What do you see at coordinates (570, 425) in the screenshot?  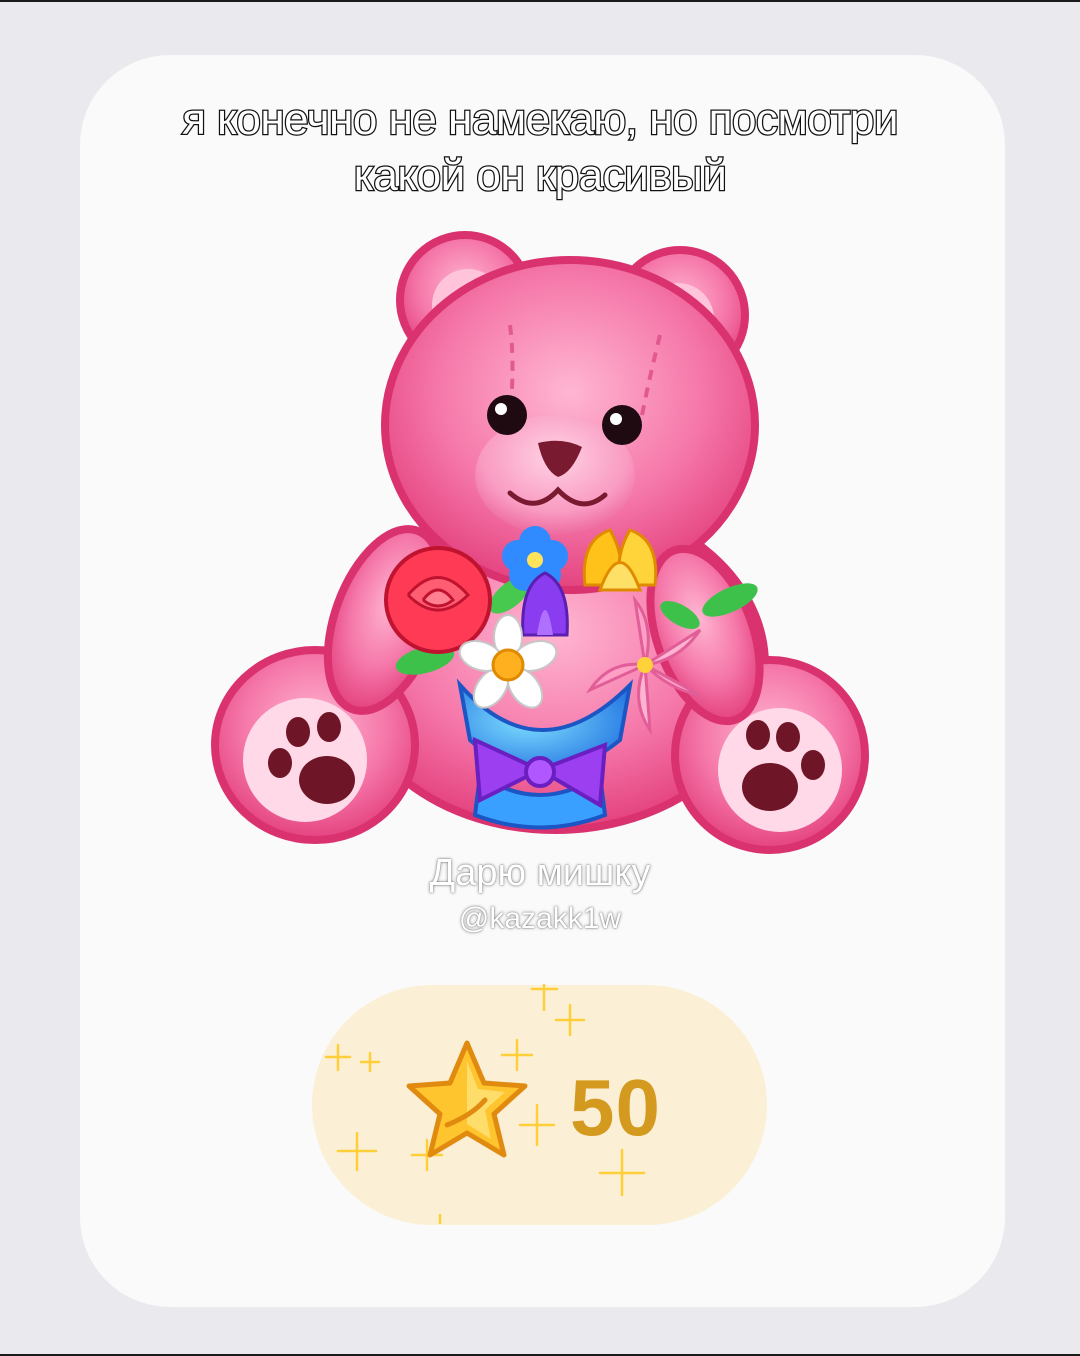 I see `bear-head` at bounding box center [570, 425].